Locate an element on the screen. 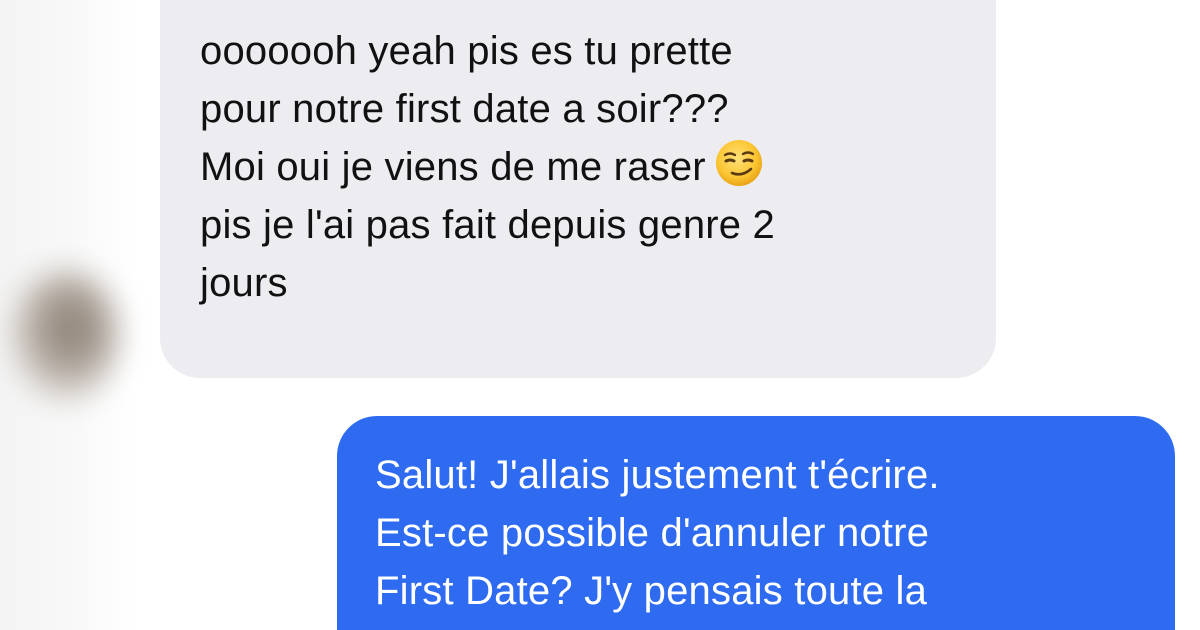  blurred-background is located at coordinates (67, 315).